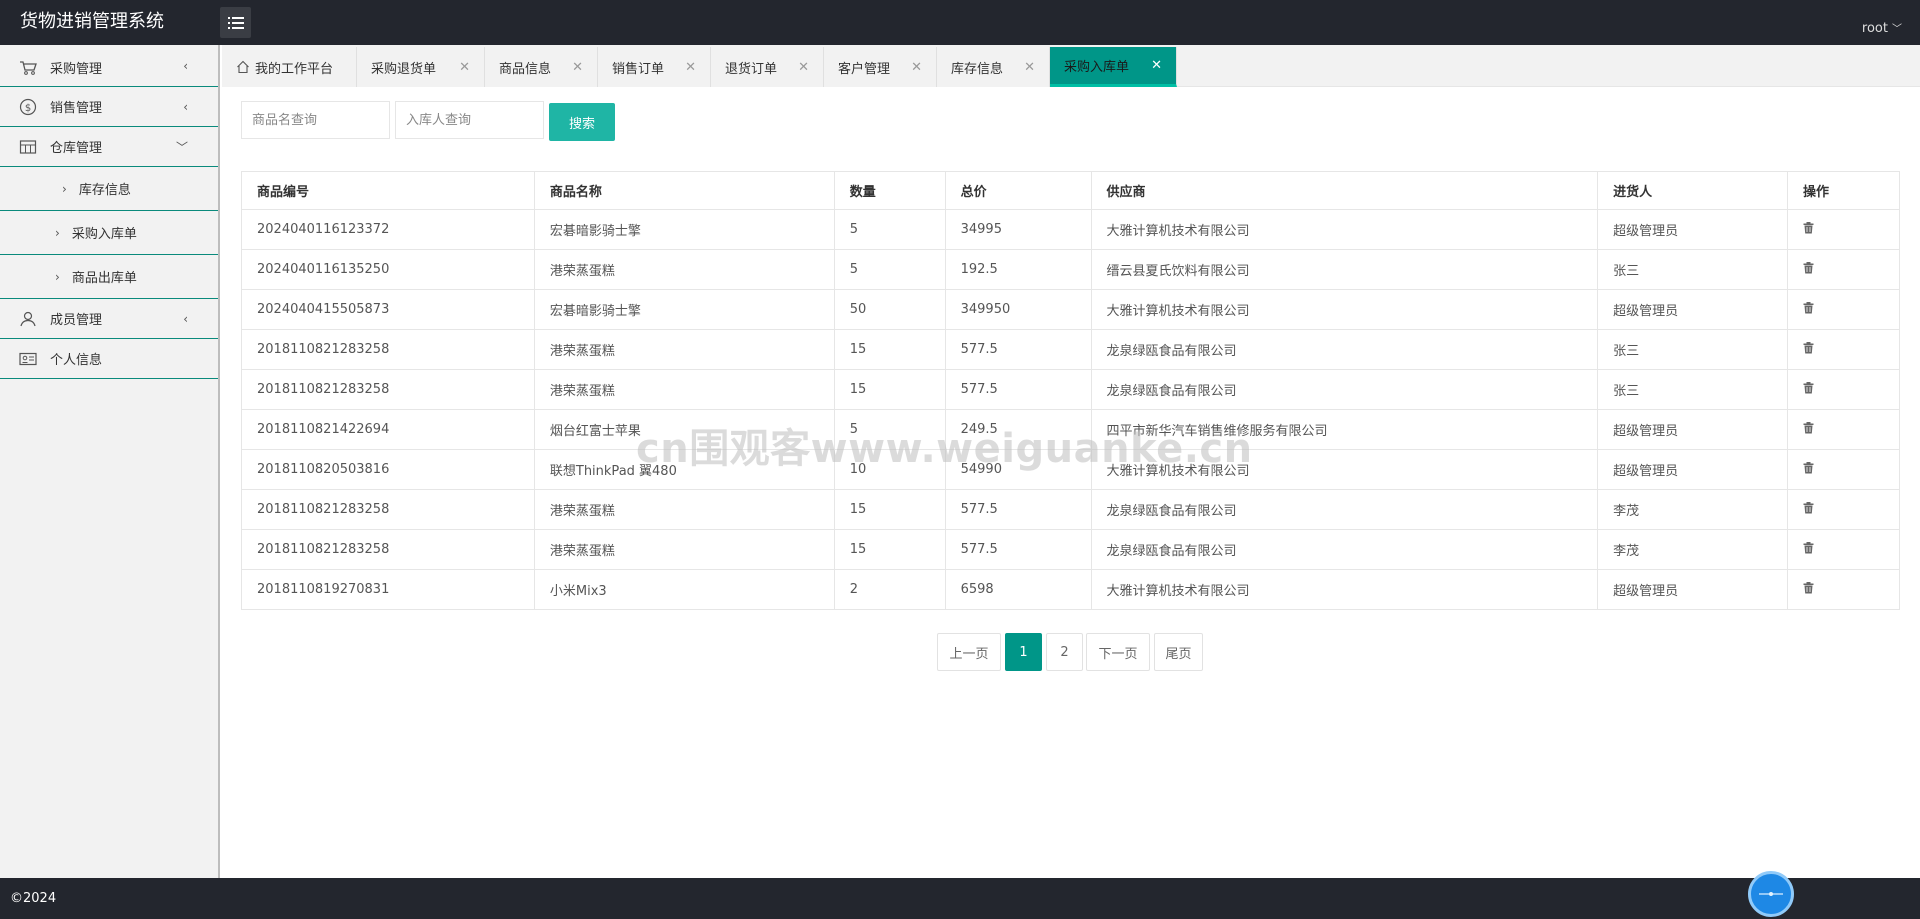  What do you see at coordinates (421, 67) in the screenshot?
I see `tab-purchase-return: 采购退货单 ✕` at bounding box center [421, 67].